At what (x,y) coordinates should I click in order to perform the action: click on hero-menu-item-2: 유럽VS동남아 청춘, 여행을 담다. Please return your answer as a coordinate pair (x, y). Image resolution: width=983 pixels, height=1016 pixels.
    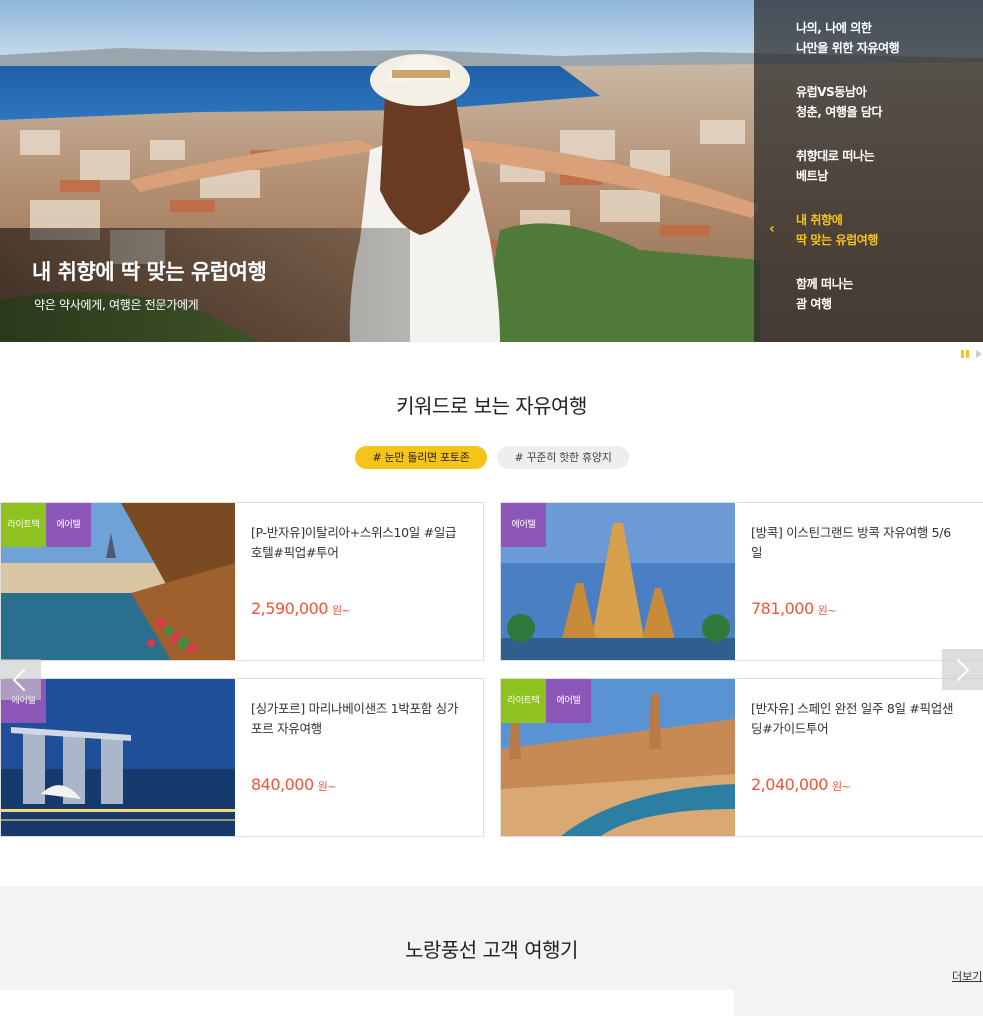
    Looking at the image, I should click on (839, 102).